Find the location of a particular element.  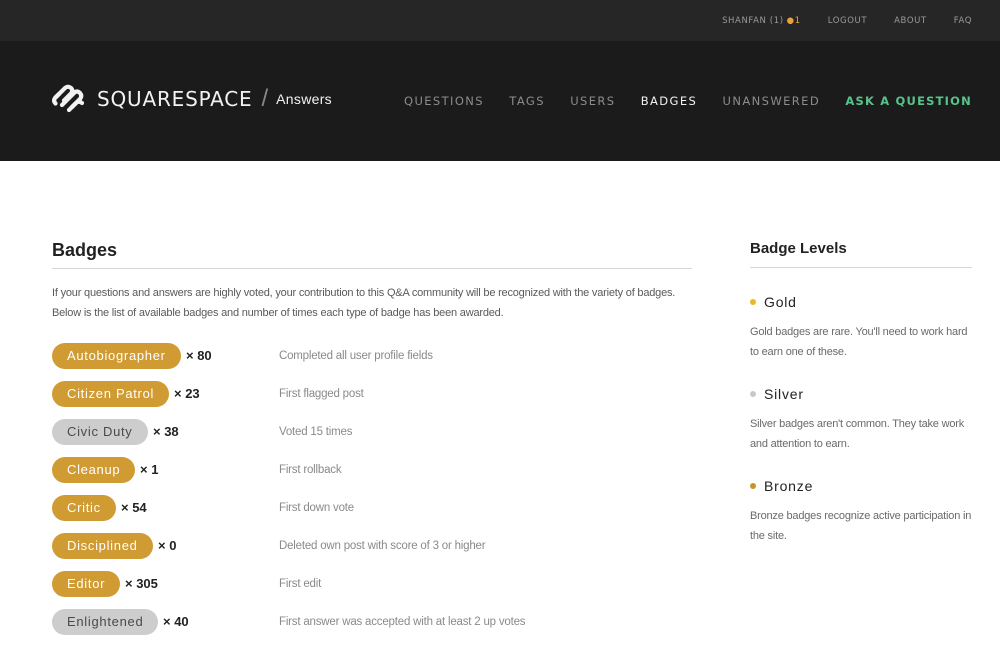

page-title: Badges is located at coordinates (372, 254).